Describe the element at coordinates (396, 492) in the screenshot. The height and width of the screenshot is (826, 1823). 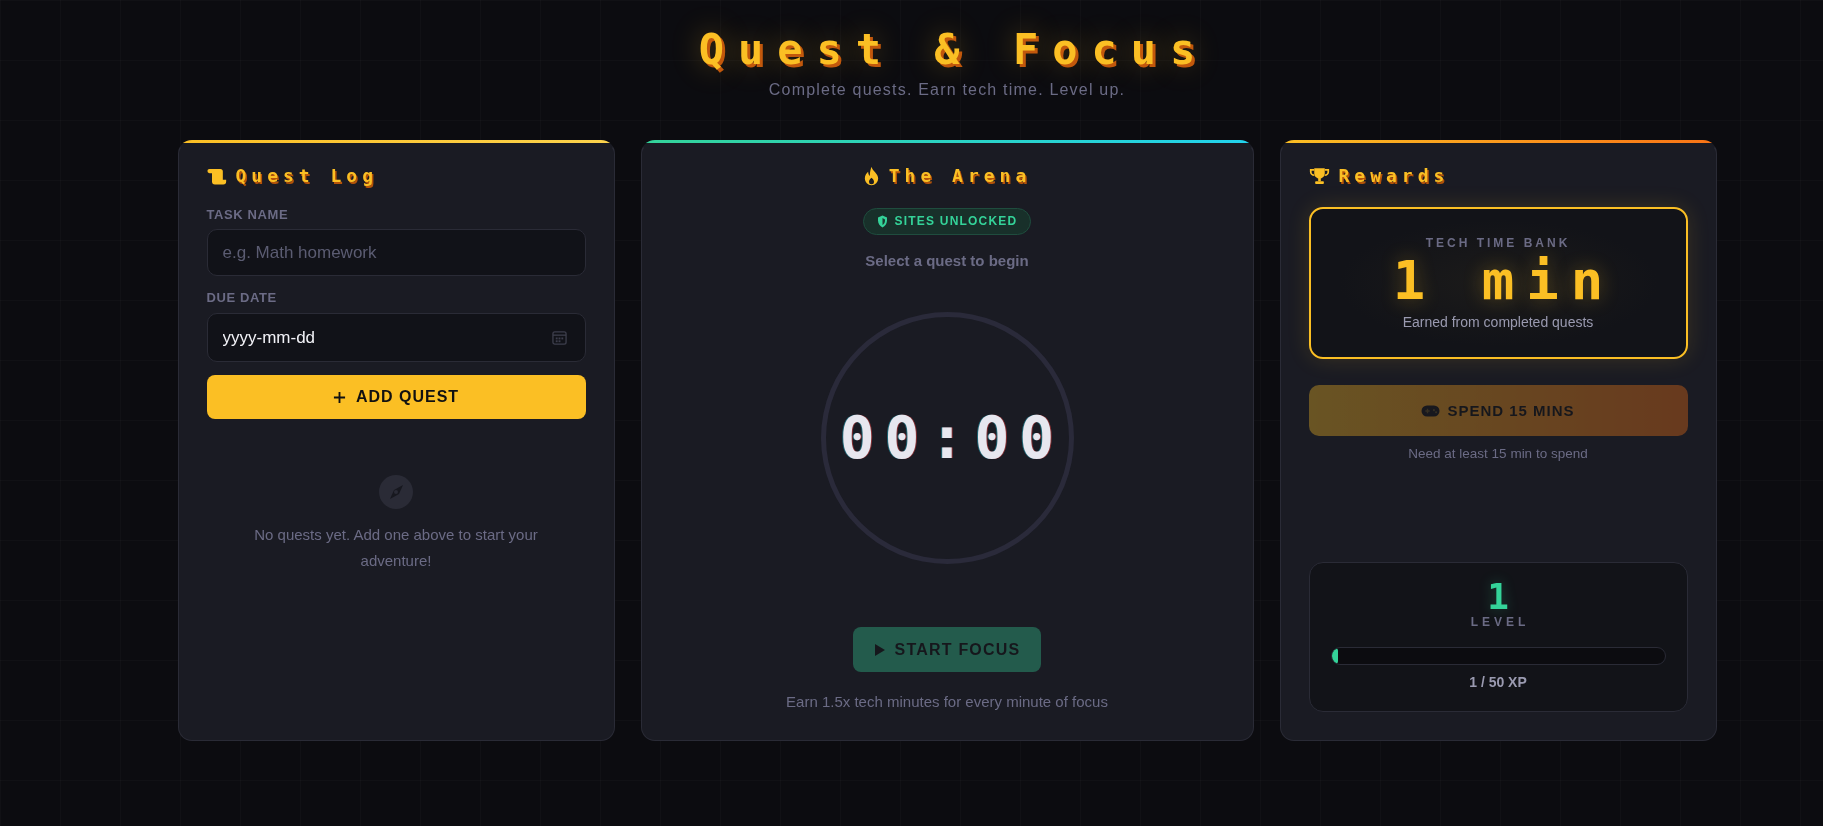
I see `compass-icon` at that location.